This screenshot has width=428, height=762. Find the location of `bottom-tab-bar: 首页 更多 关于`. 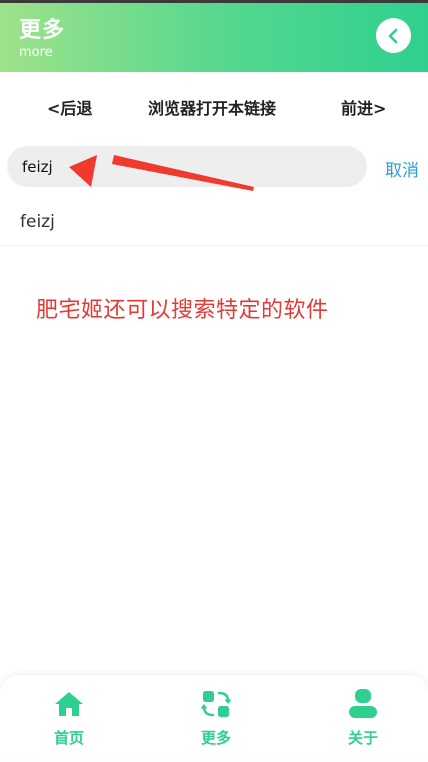

bottom-tab-bar: 首页 更多 关于 is located at coordinates (214, 717).